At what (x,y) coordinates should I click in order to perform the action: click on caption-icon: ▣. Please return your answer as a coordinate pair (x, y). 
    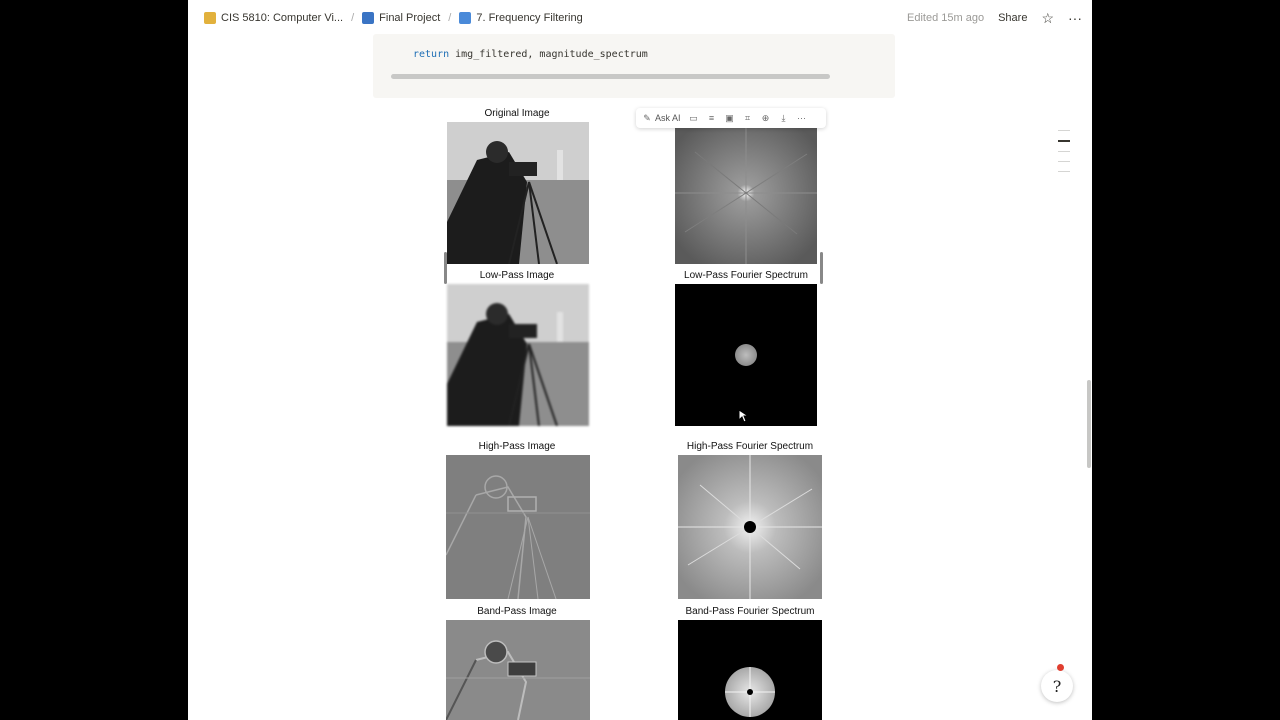
    Looking at the image, I should click on (730, 118).